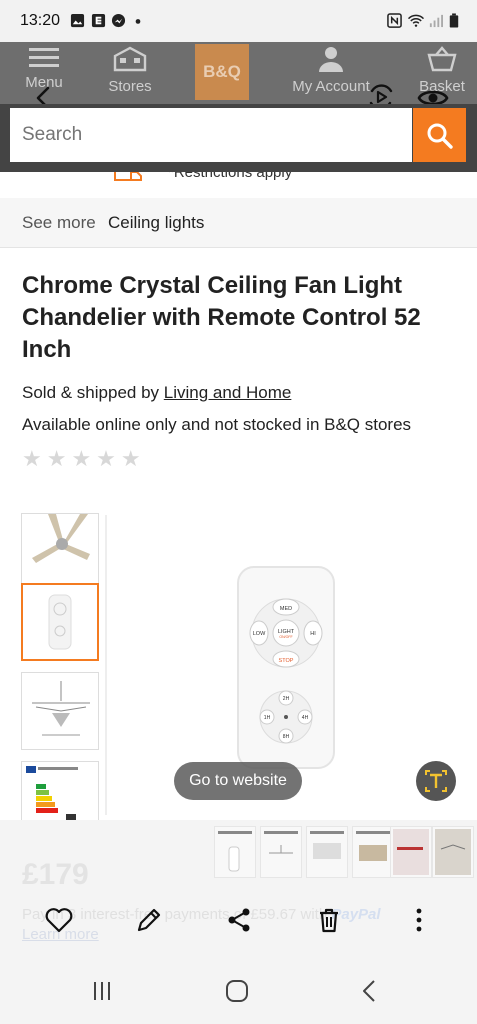 The image size is (477, 1024). What do you see at coordinates (228, 392) in the screenshot?
I see `seller-link: Living and Home` at bounding box center [228, 392].